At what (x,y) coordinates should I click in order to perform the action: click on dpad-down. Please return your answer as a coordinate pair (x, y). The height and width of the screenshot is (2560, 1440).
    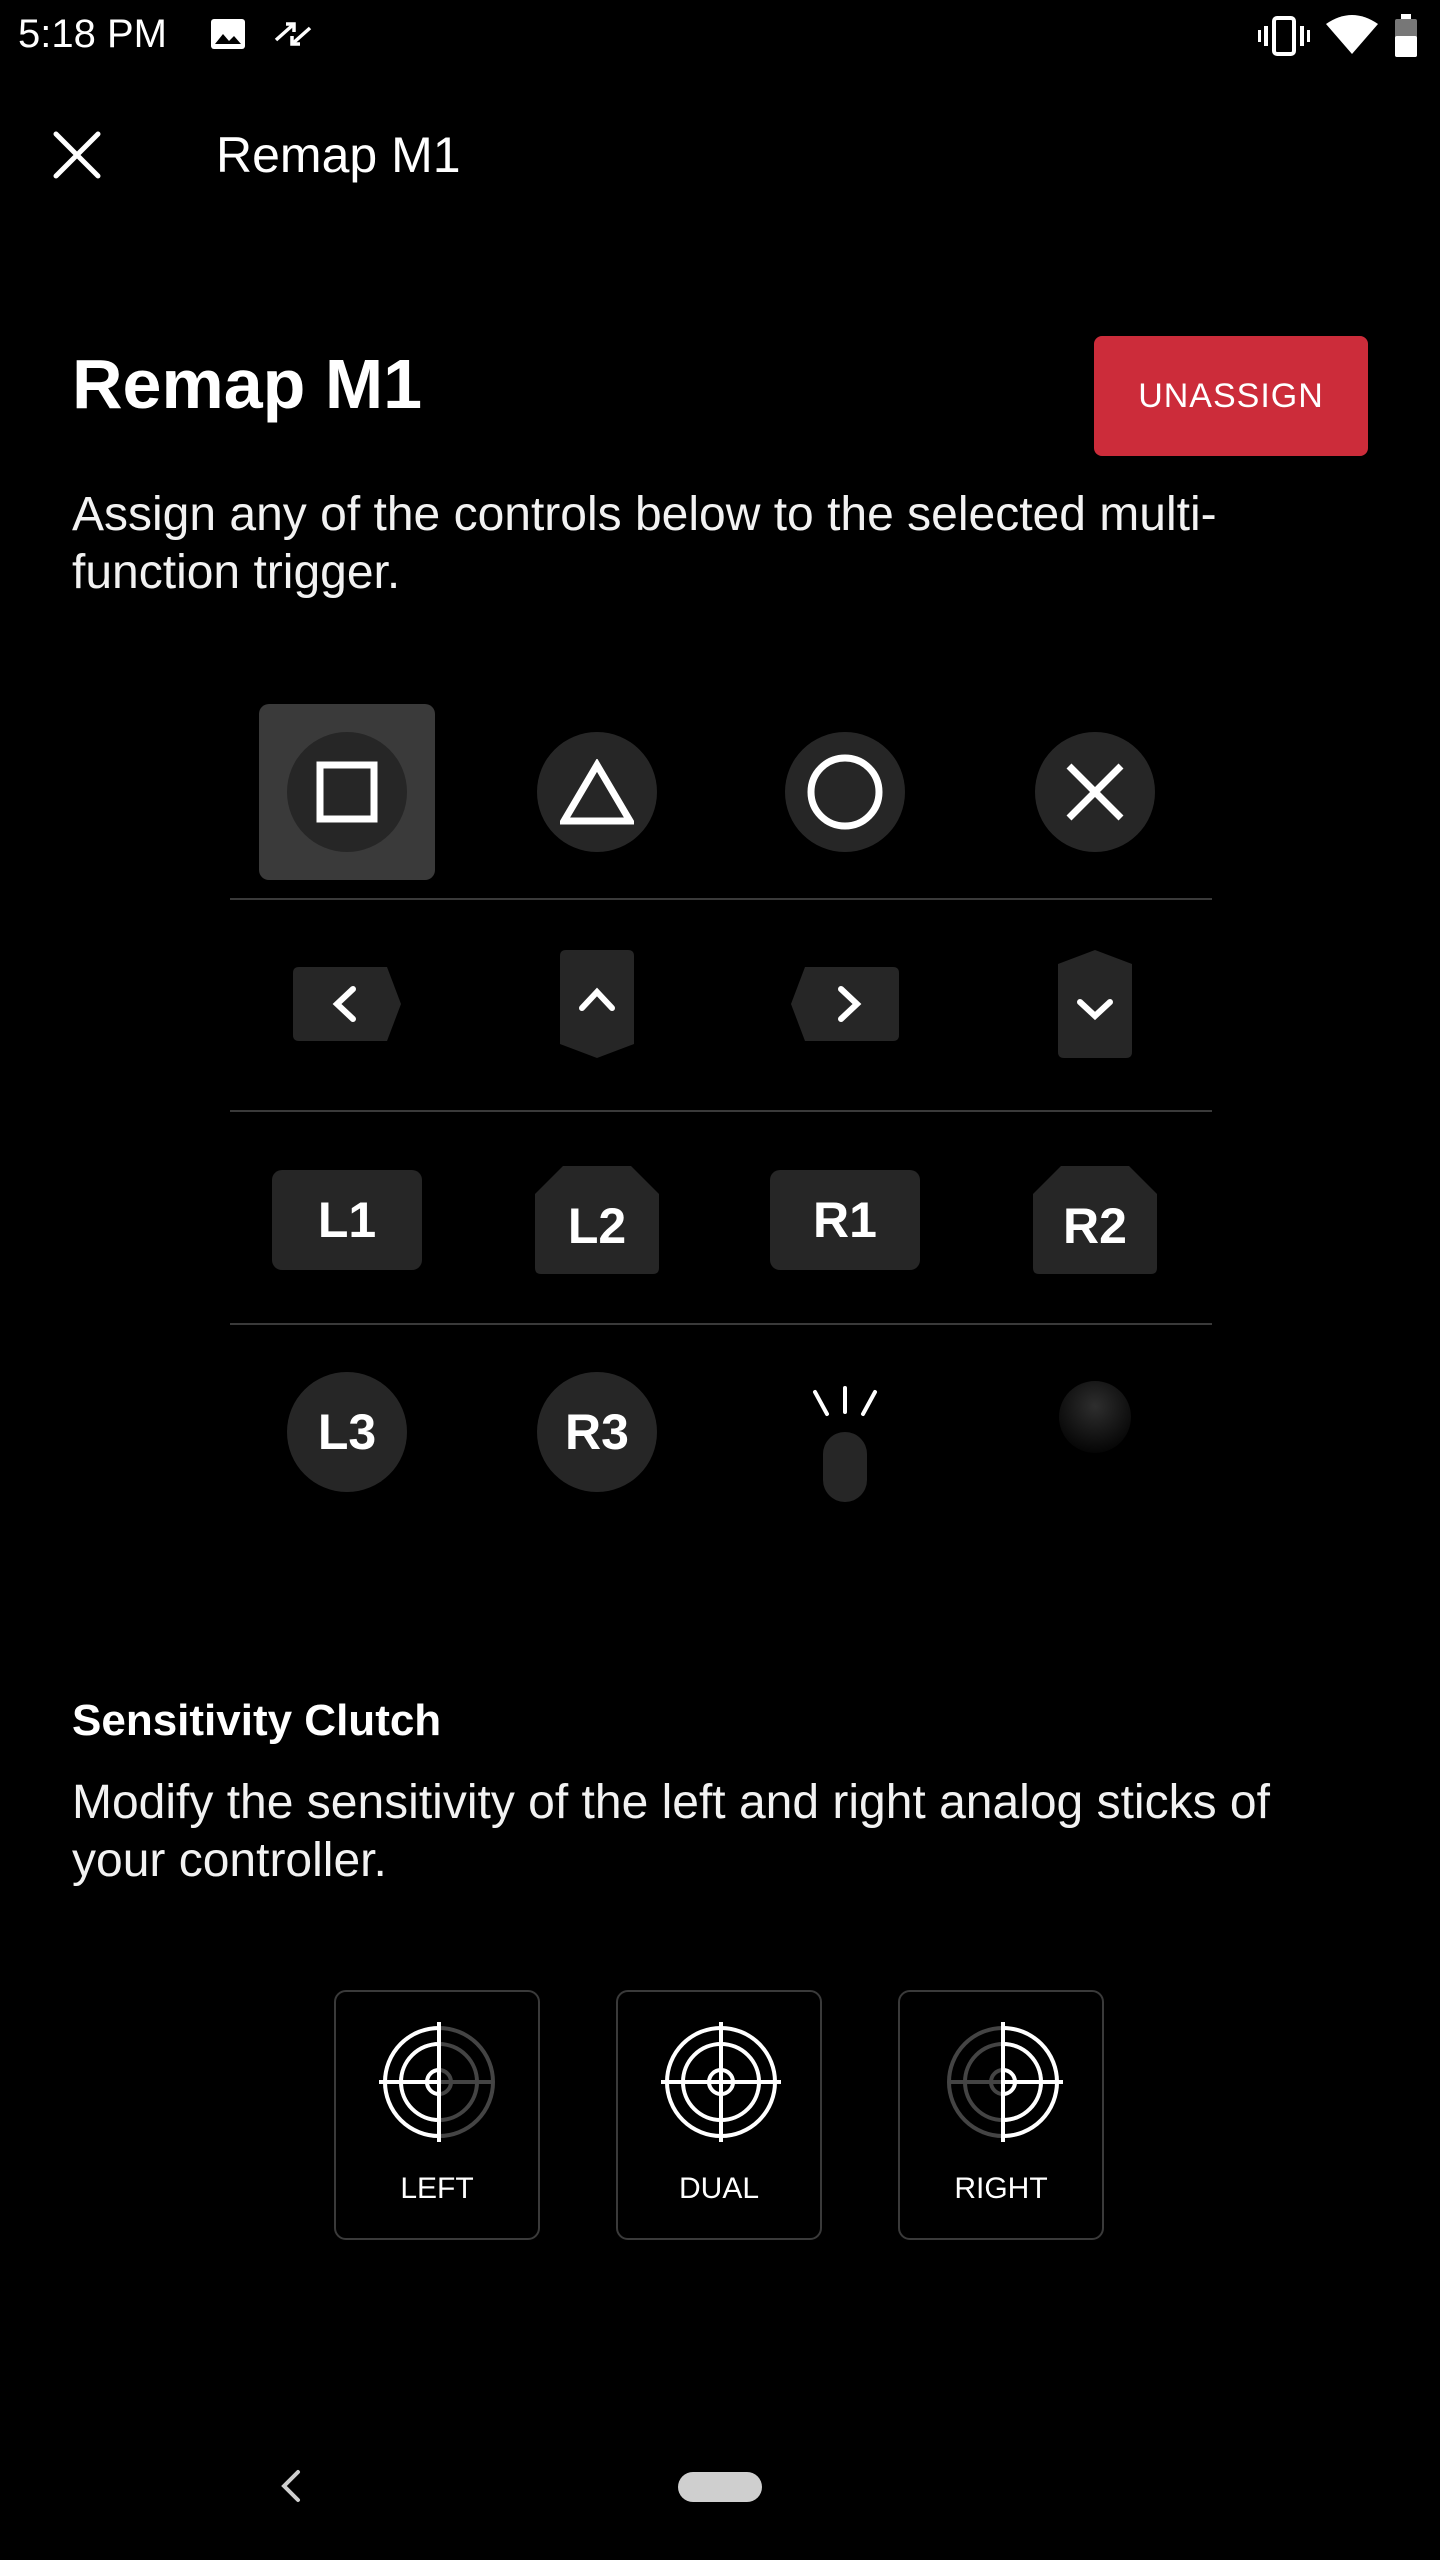
    Looking at the image, I should click on (1095, 1004).